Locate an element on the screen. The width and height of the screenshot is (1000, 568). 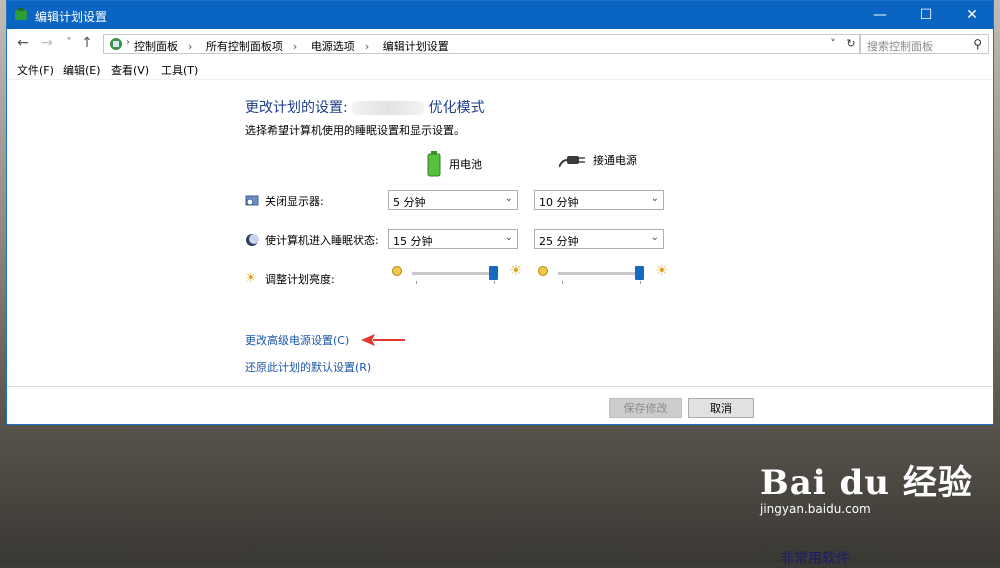
breadcrumb-all-items: 所有控制面板项 is located at coordinates (244, 46).